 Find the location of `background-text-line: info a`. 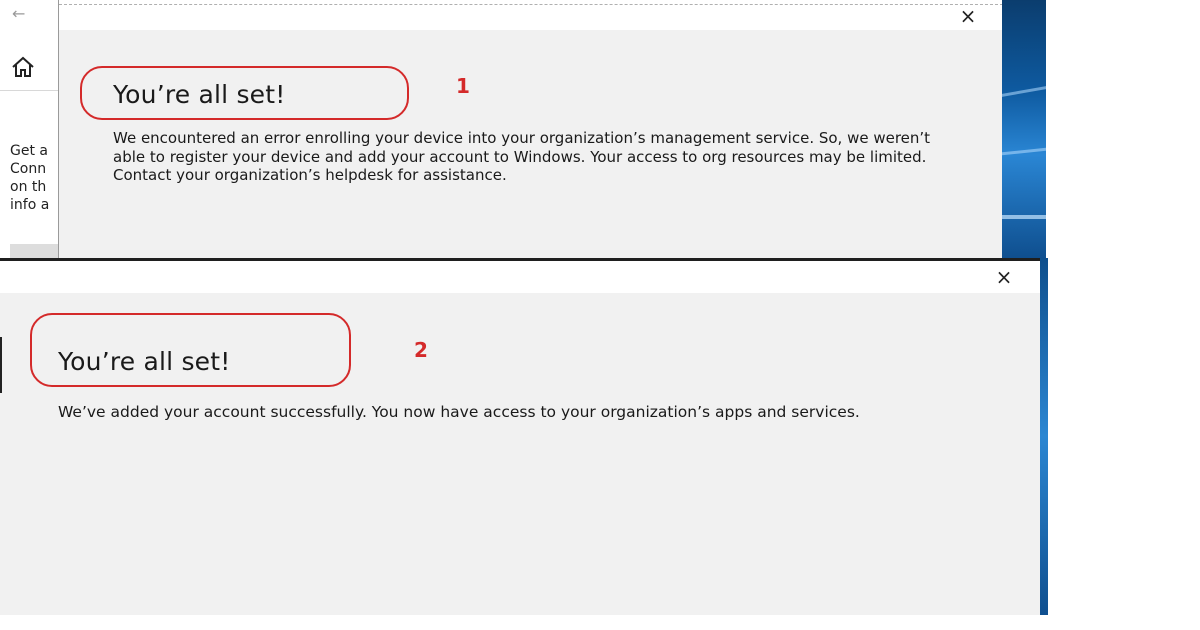

background-text-line: info a is located at coordinates (30, 205).